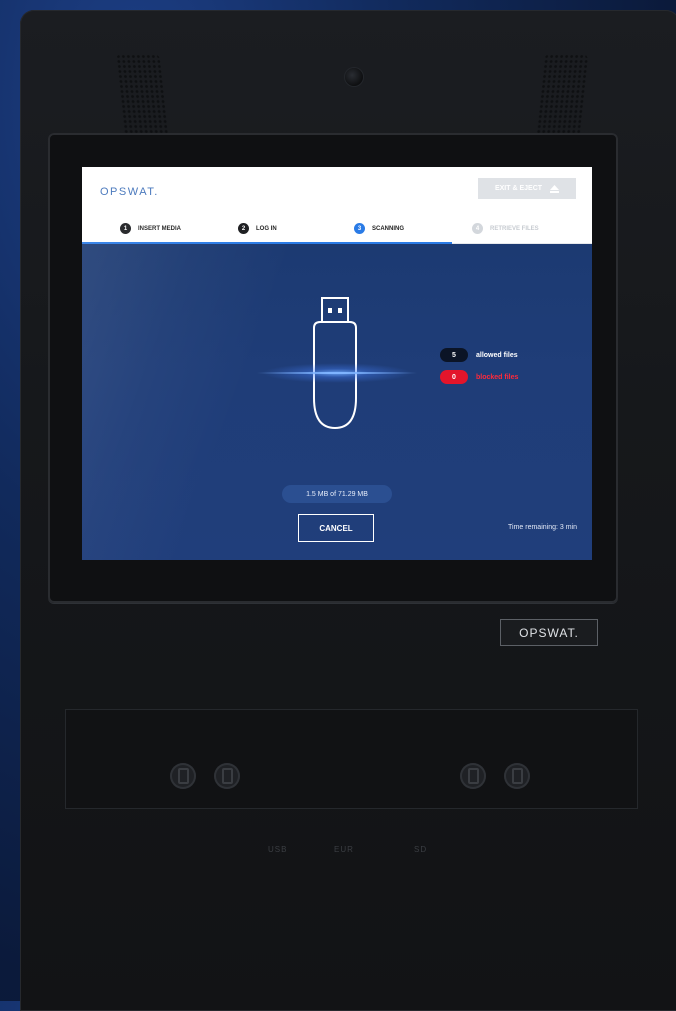 The height and width of the screenshot is (1011, 676). I want to click on port-label-eur: EUR, so click(344, 849).